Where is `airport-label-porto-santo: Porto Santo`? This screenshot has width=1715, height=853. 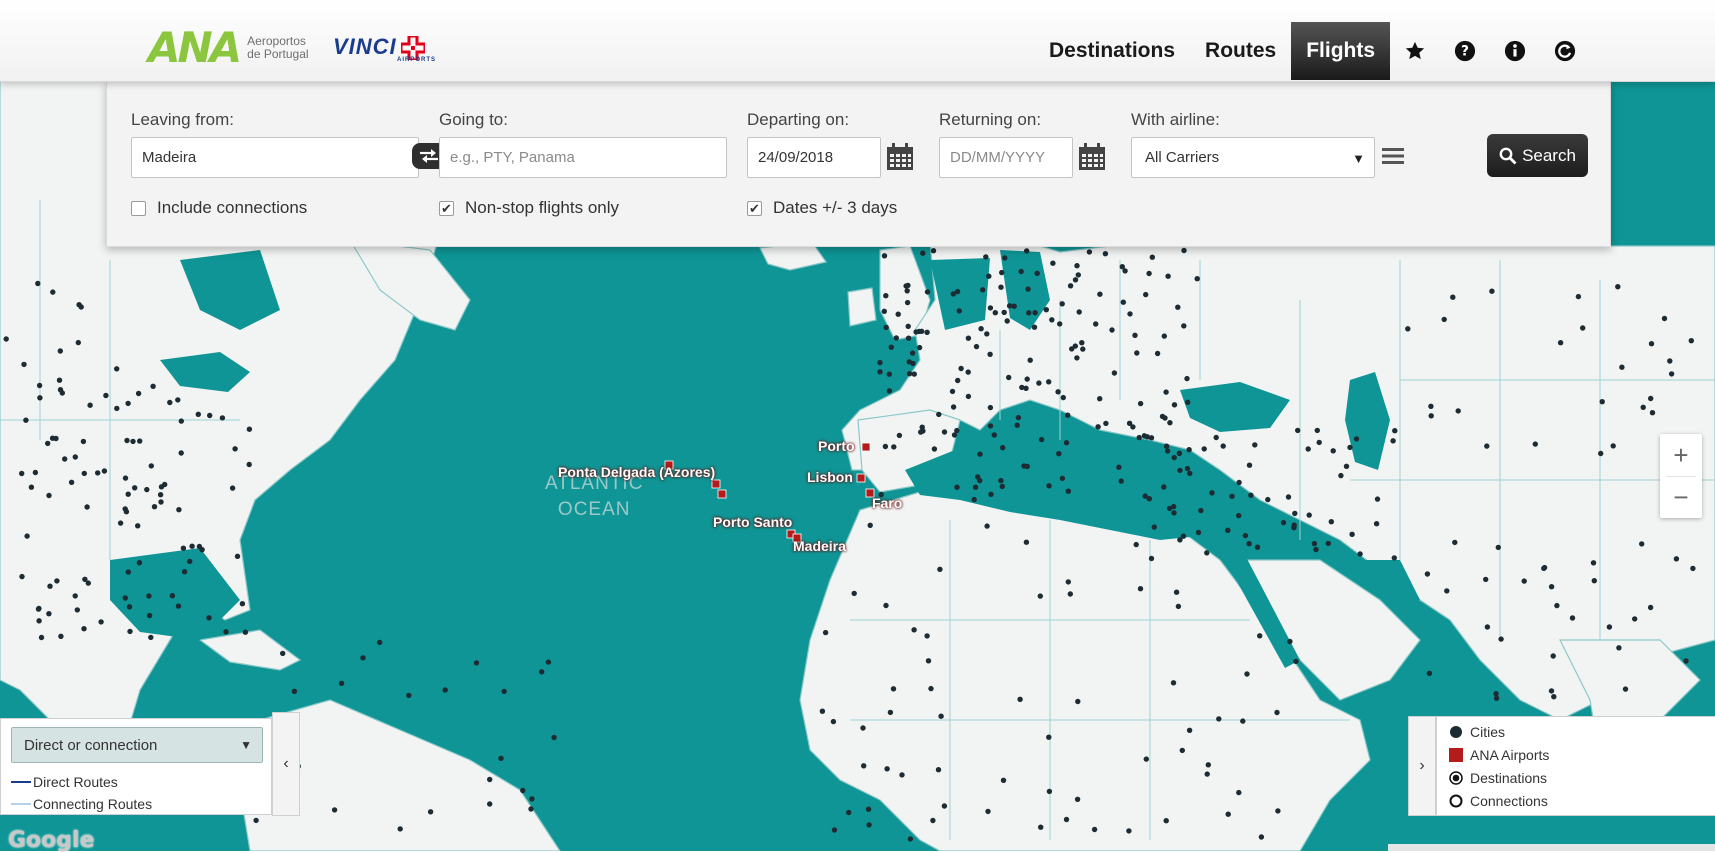 airport-label-porto-santo: Porto Santo is located at coordinates (752, 522).